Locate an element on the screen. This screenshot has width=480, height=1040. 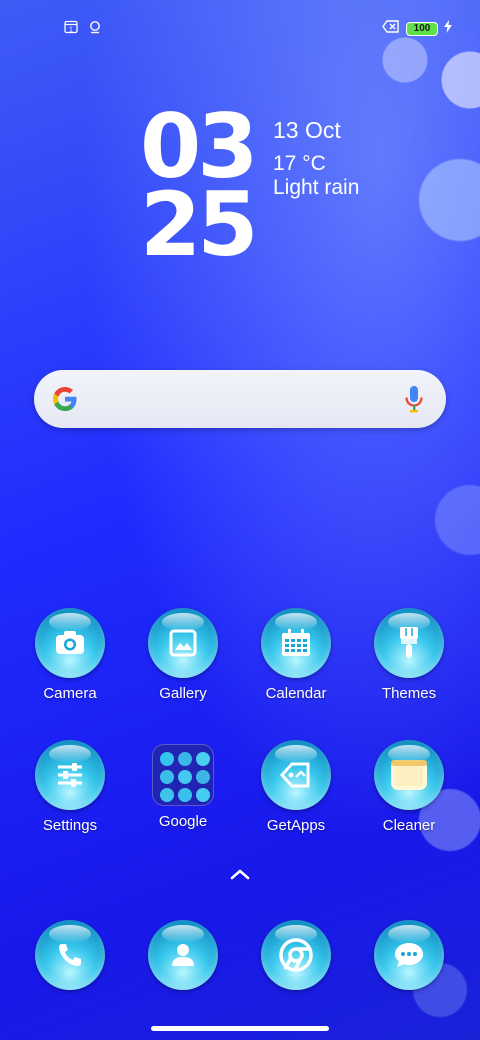
tag-icon is located at coordinates (294, 775).